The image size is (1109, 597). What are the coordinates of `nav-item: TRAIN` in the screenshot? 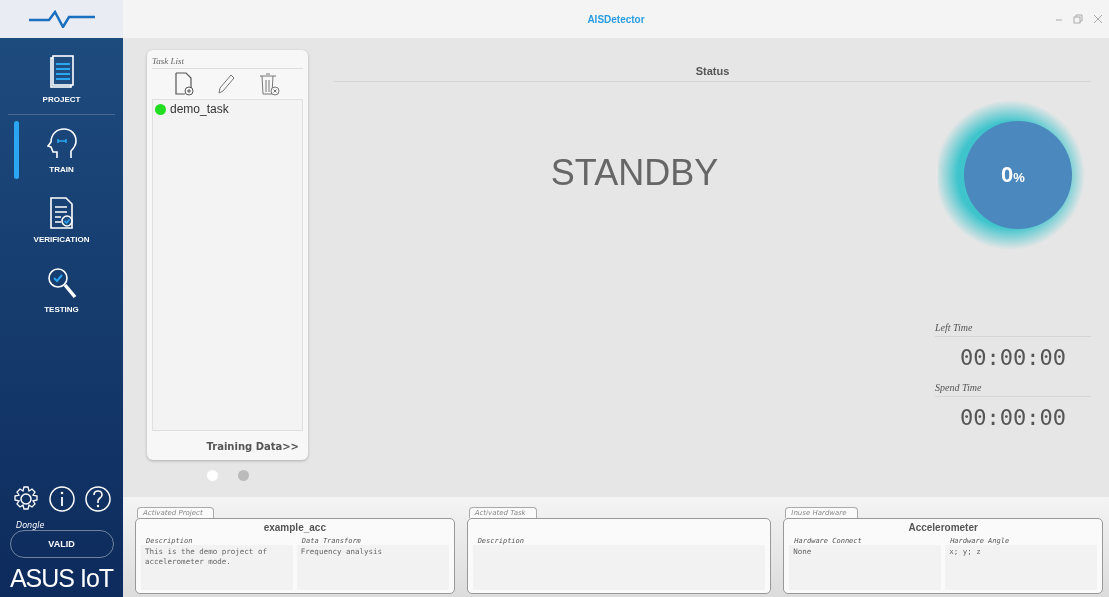 It's located at (61, 150).